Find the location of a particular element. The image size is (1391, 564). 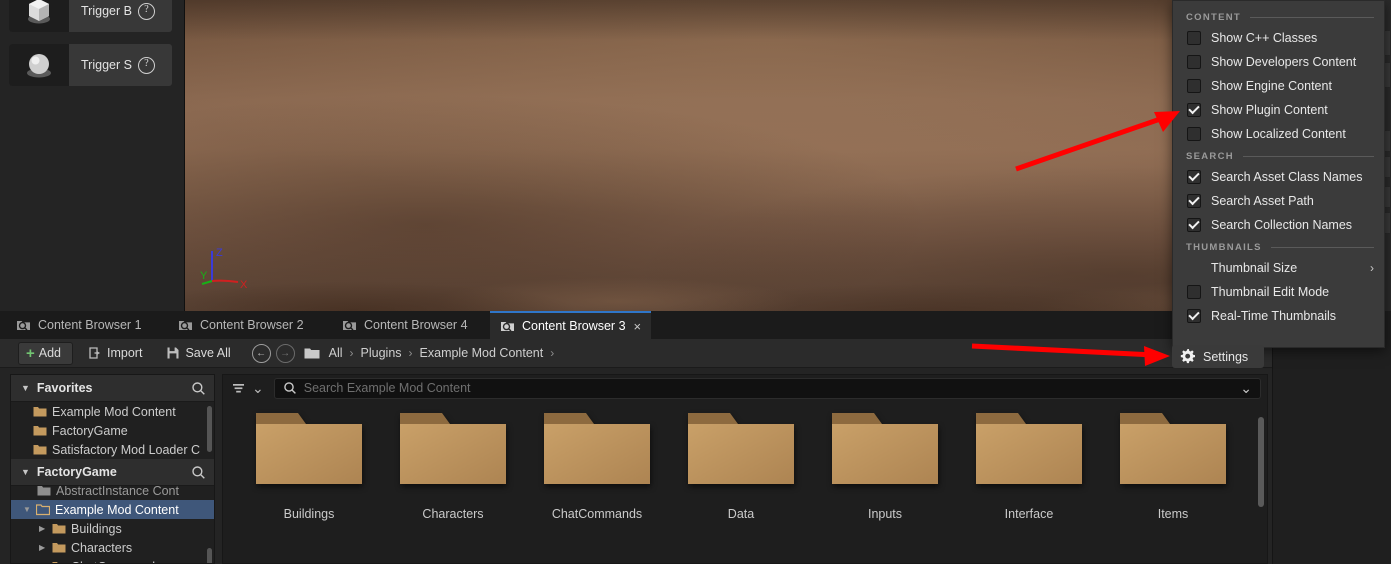

back-button: ← is located at coordinates (261, 353).